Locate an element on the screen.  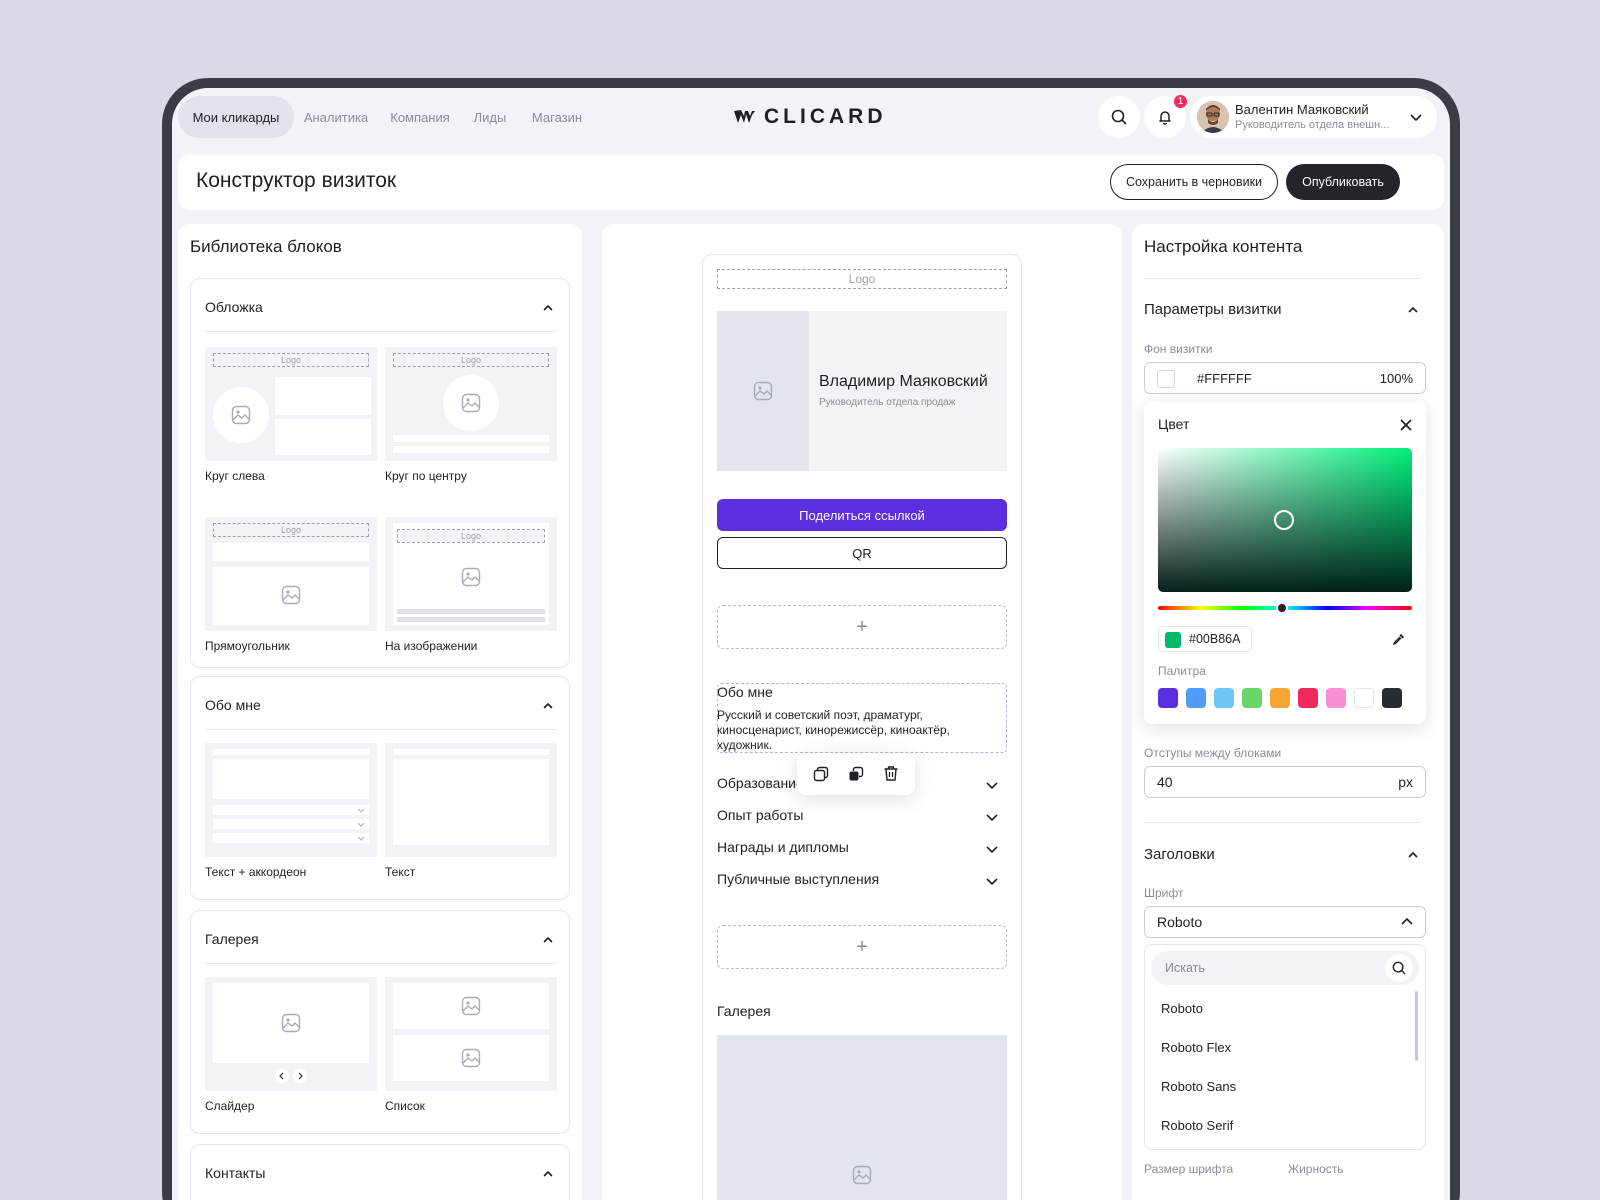
block-label: Слайдер is located at coordinates (230, 1106).